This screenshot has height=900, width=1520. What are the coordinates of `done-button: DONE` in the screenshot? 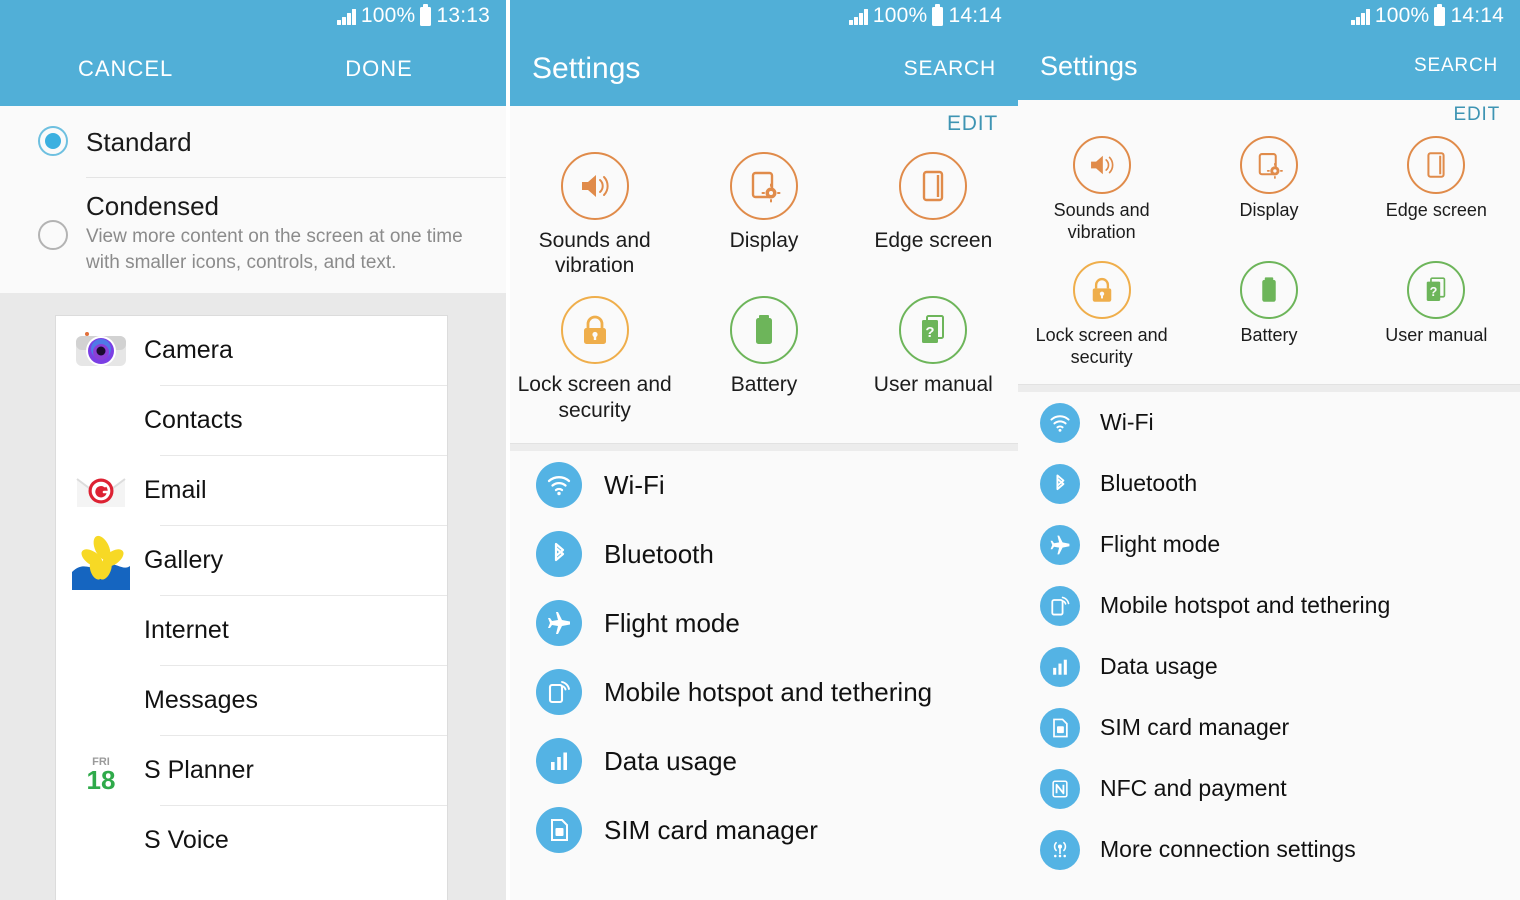 It's located at (379, 69).